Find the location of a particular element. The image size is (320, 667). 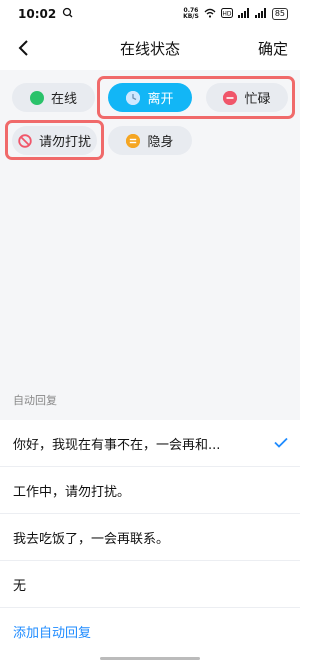

add-autoreply-button: 添加自动回复 is located at coordinates (150, 631).